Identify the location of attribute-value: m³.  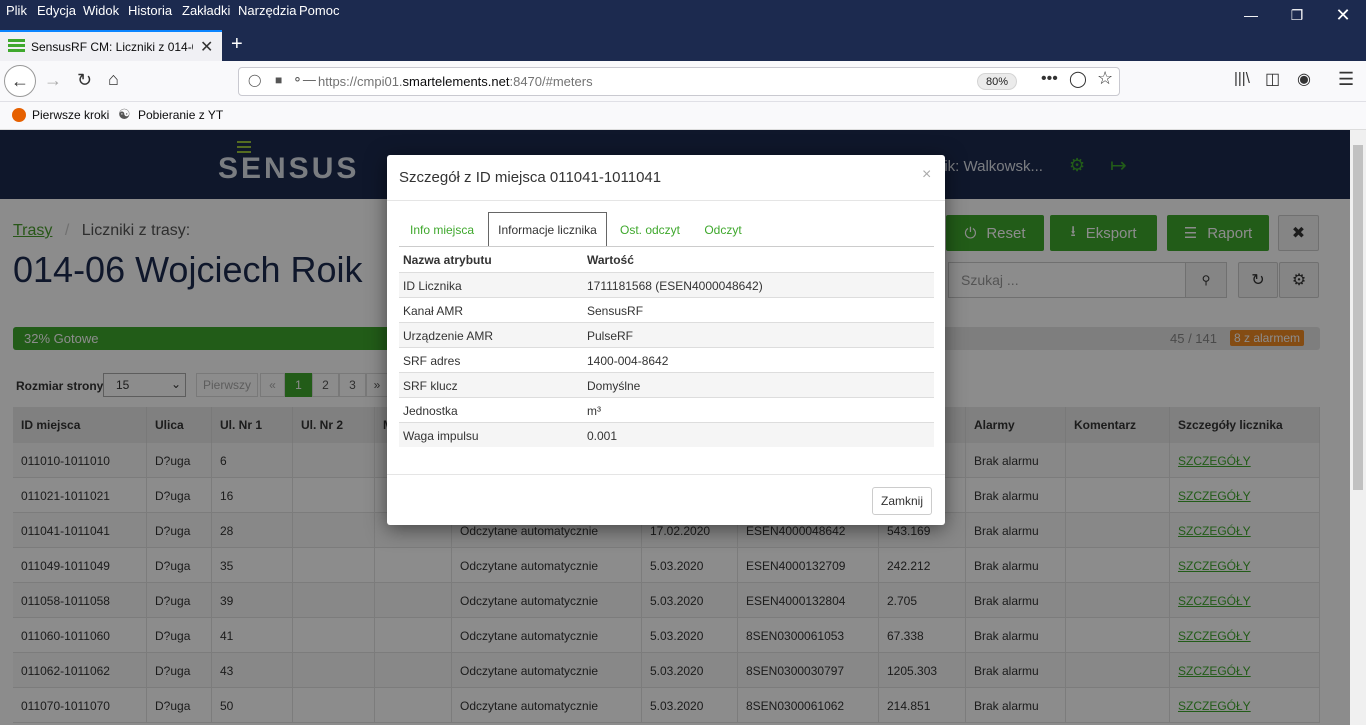
(594, 411).